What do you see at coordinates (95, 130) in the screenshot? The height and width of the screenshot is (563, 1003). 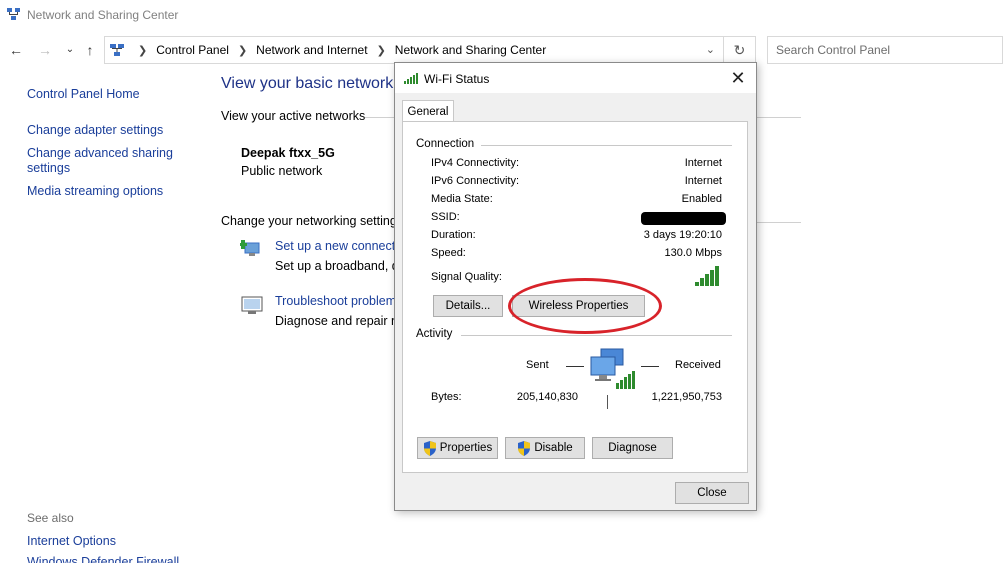 I see `change-adapter-settings-link: Change adapter settings` at bounding box center [95, 130].